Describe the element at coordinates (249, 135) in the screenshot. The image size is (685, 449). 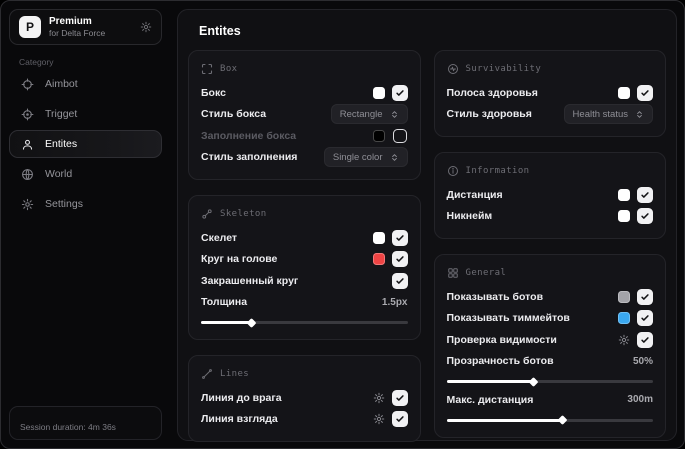
I see `row-label: Заполнение бокса` at that location.